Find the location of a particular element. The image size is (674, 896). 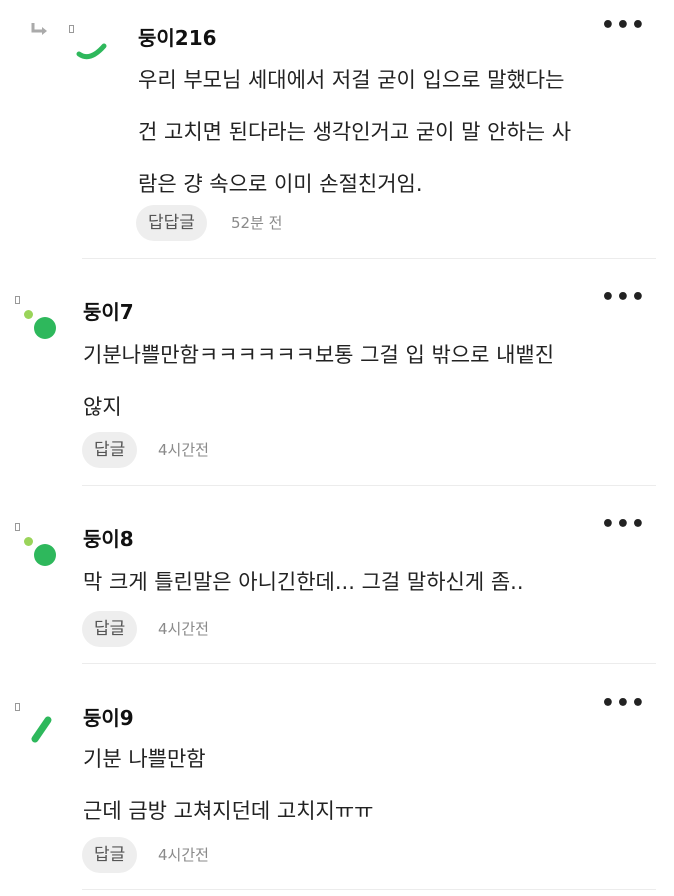

divider is located at coordinates (369, 889).